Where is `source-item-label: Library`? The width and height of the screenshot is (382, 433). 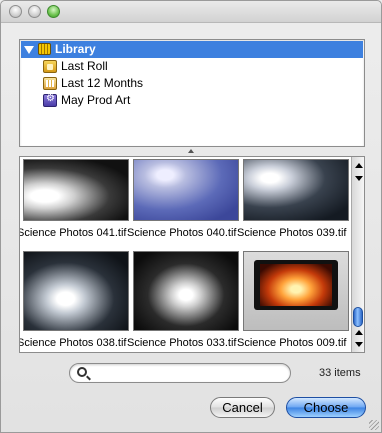 source-item-label: Library is located at coordinates (75, 49).